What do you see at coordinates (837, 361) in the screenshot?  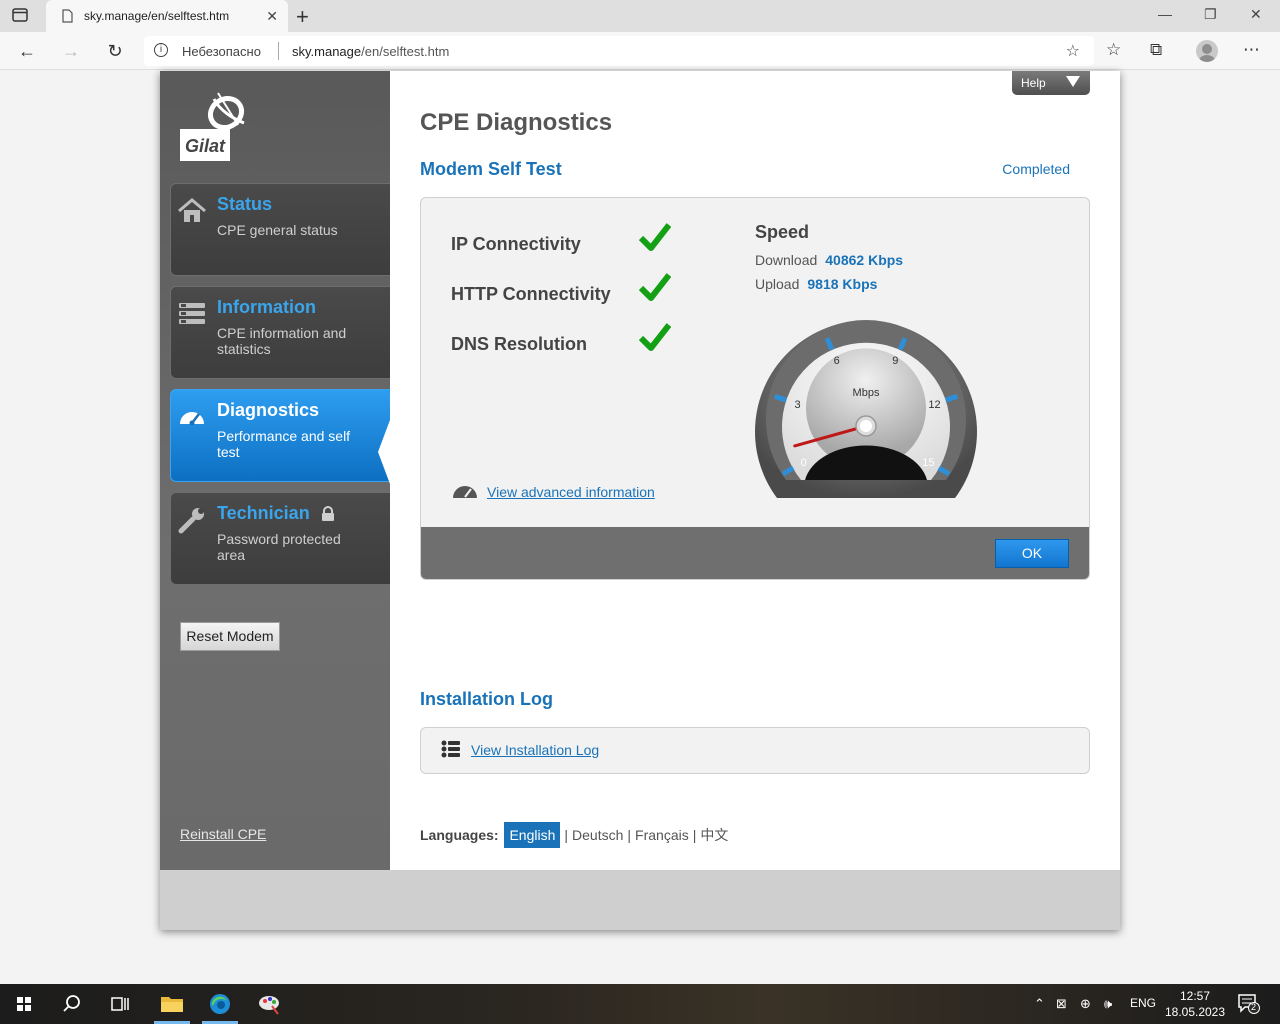 I see `gauge-tick-label: 6` at bounding box center [837, 361].